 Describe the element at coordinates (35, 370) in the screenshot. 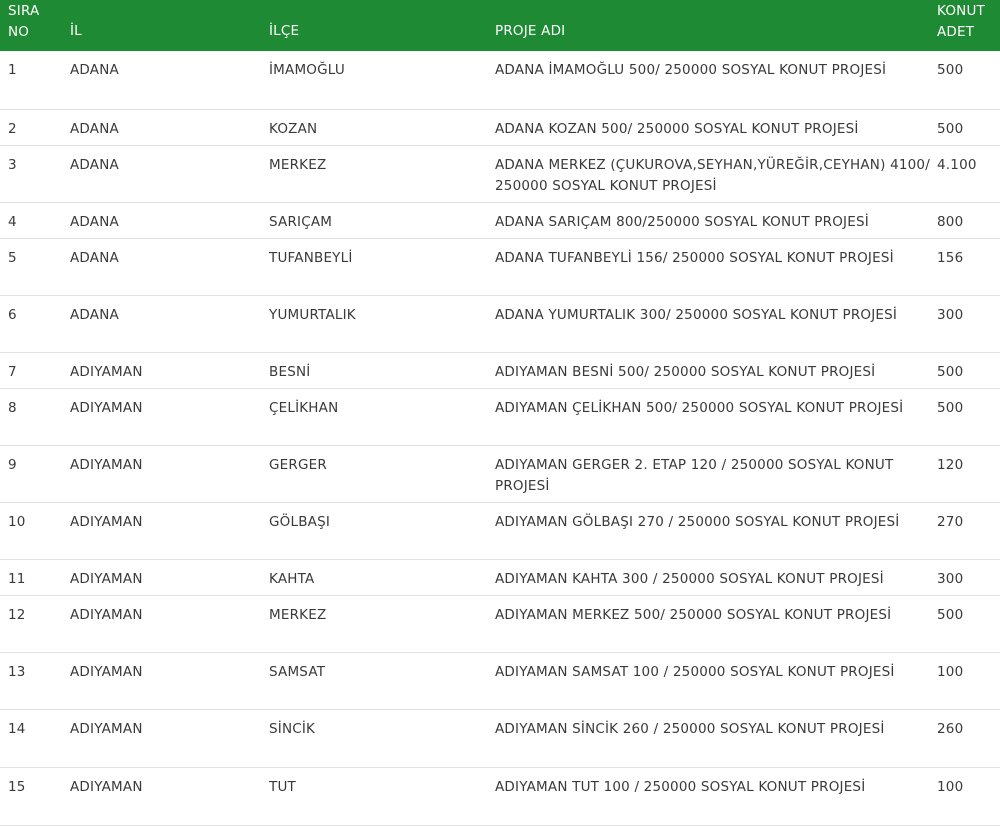

I see `table-cell-no: 7` at that location.